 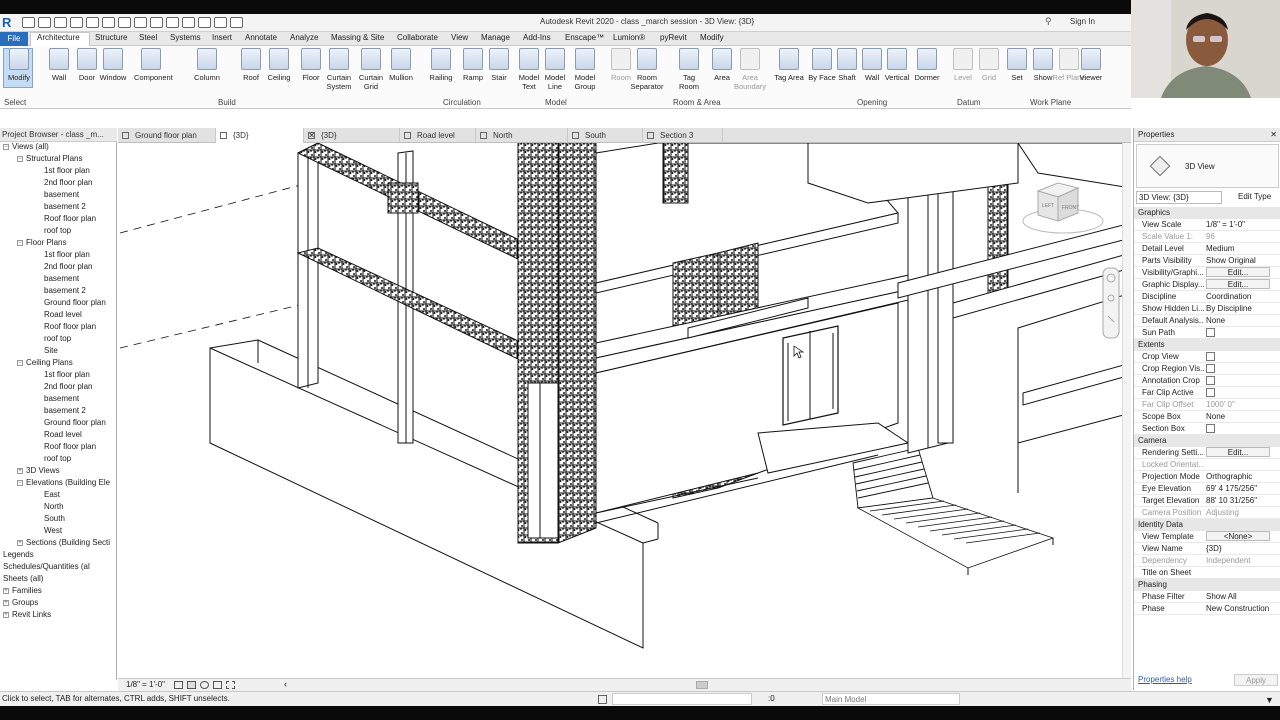 What do you see at coordinates (20, 603) in the screenshot?
I see `tree-node: + Groups` at bounding box center [20, 603].